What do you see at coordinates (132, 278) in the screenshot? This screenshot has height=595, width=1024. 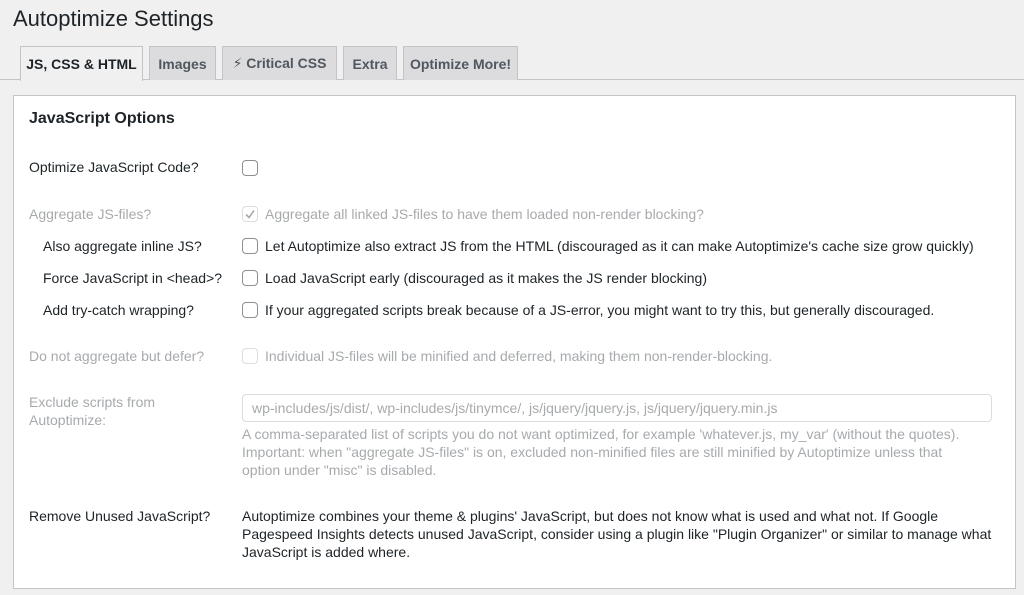 I see `force-head-label: Force JavaScript in <head>?` at bounding box center [132, 278].